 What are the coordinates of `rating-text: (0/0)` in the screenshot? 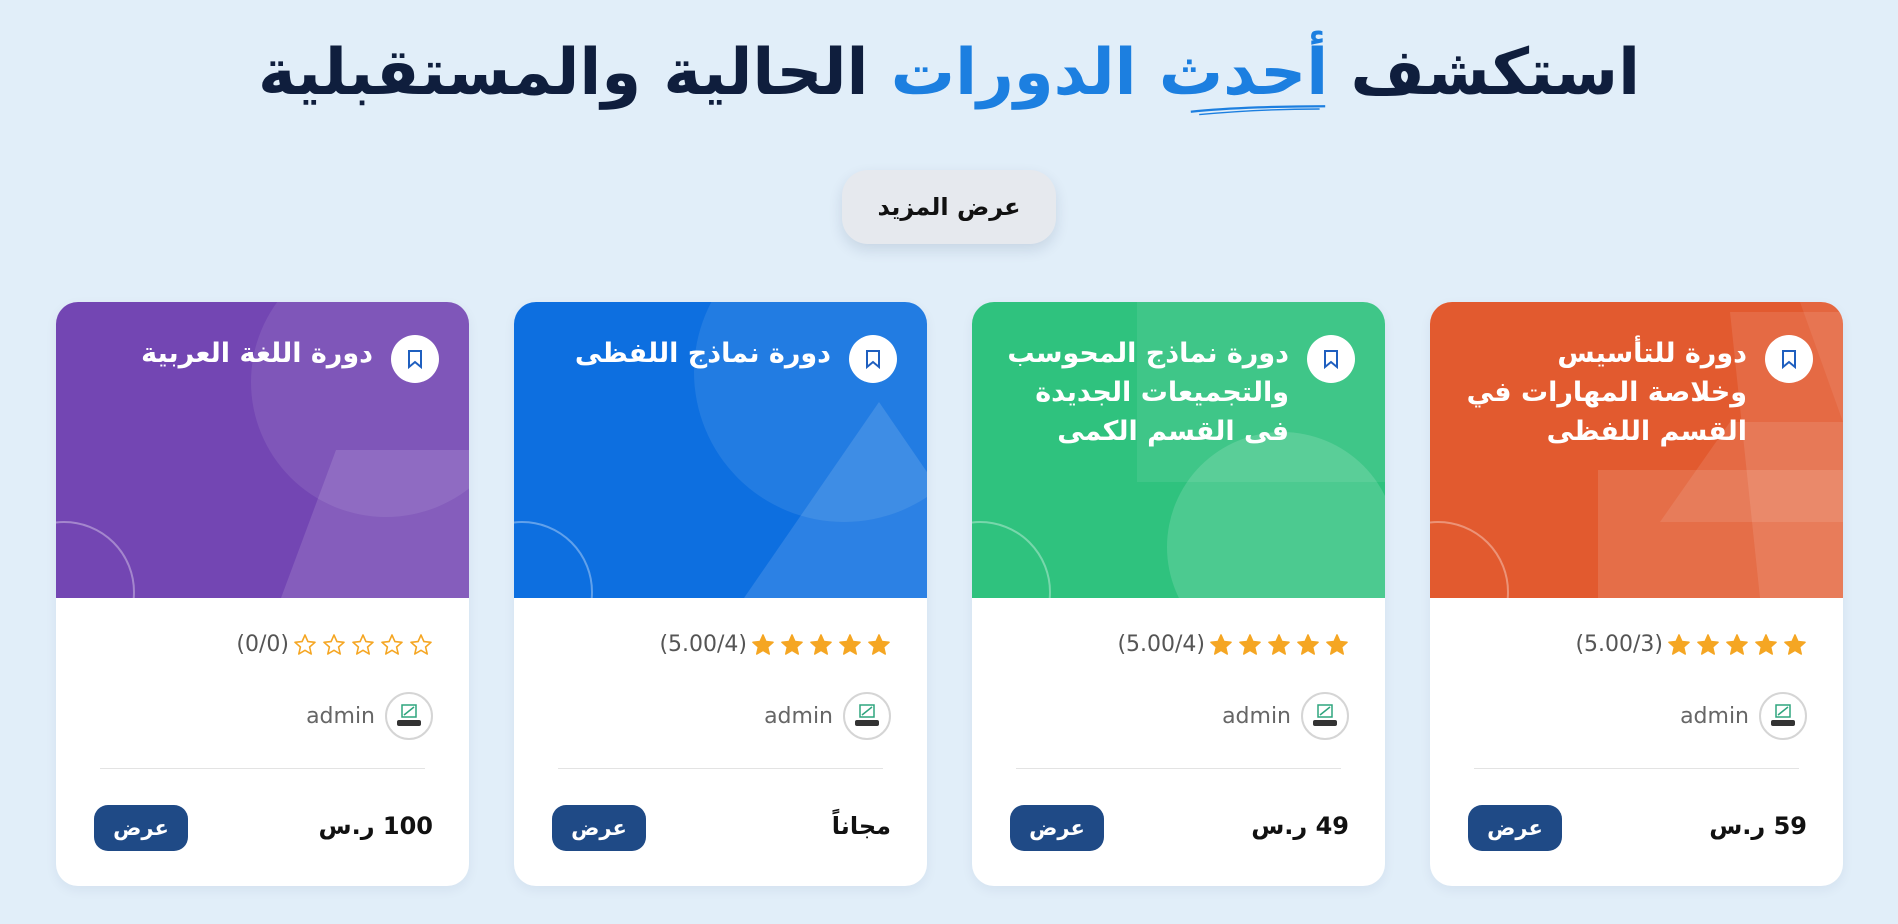 It's located at (262, 644).